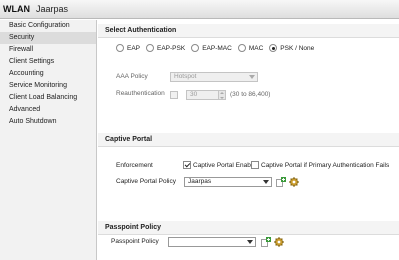 The width and height of the screenshot is (399, 260). I want to click on sidebar-item-security: Security, so click(48, 38).